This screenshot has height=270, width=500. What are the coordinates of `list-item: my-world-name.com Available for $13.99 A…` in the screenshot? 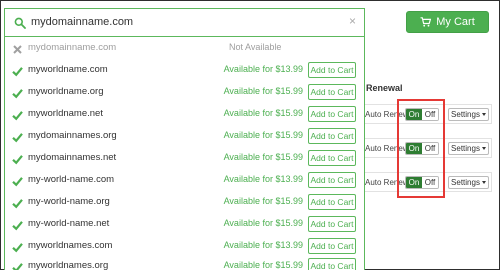 It's located at (184, 180).